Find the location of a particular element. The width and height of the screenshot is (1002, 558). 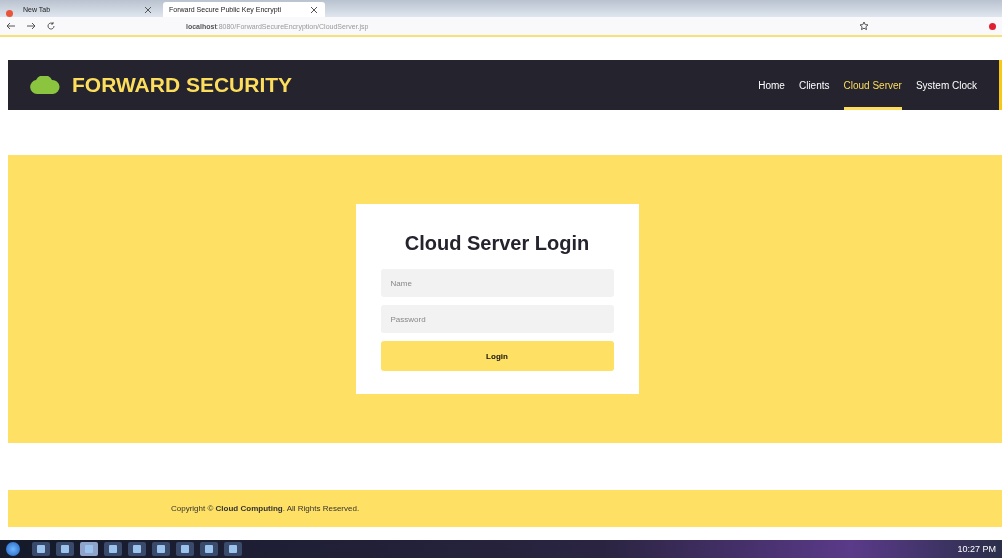

nav-link: Cloud Server is located at coordinates (872, 85).